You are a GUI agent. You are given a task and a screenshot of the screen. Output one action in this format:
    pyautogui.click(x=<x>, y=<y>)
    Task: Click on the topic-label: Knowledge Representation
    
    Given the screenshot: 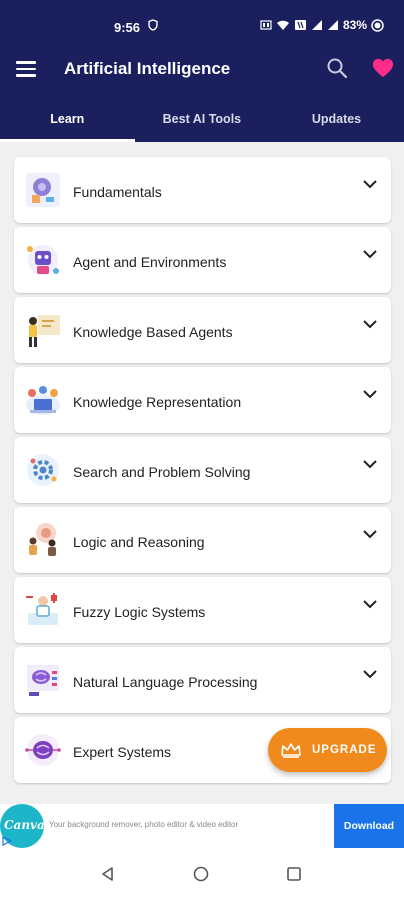 What is the action you would take?
    pyautogui.click(x=157, y=402)
    